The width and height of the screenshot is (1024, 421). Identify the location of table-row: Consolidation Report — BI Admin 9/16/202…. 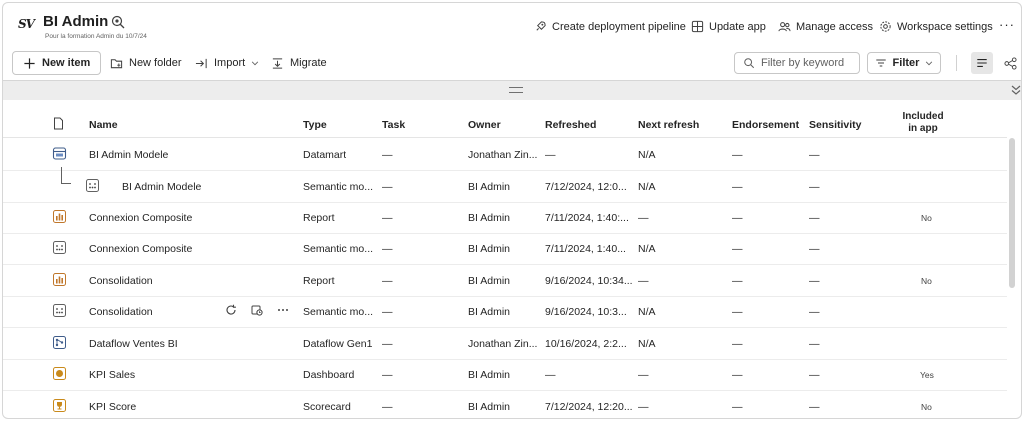
(505, 281).